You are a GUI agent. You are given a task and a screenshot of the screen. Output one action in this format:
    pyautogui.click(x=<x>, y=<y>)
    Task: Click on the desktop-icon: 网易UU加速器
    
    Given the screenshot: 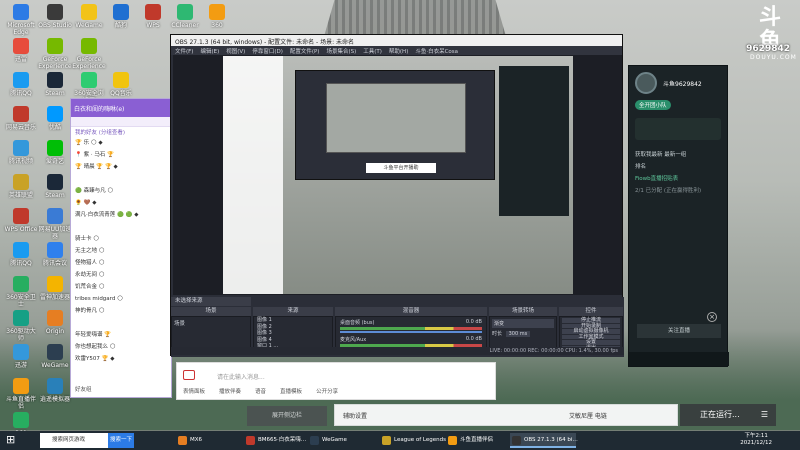 What is the action you would take?
    pyautogui.click(x=55, y=224)
    